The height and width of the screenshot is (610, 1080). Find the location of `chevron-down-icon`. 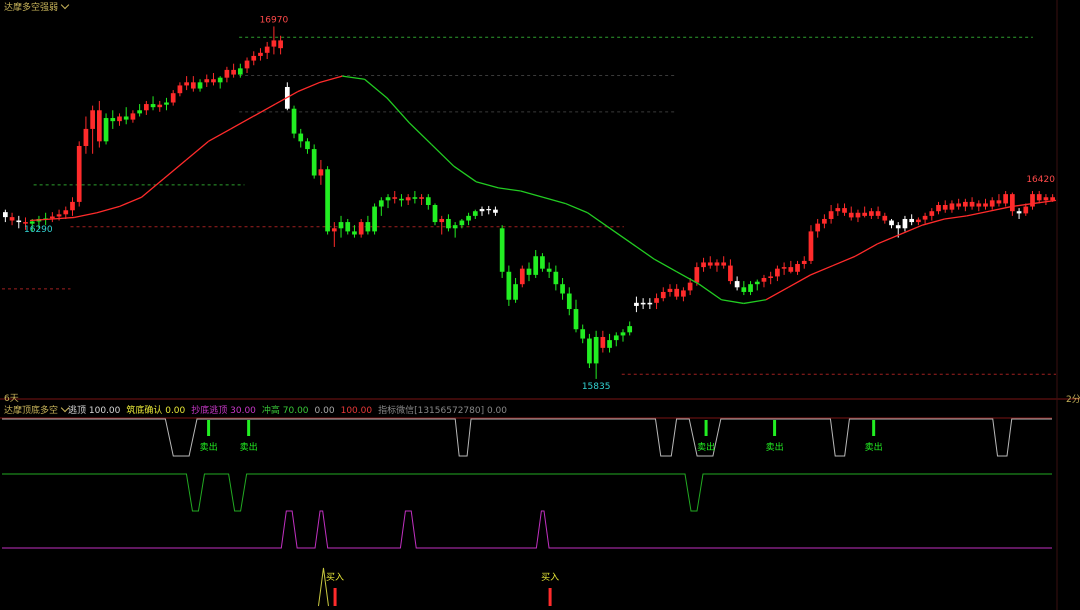

chevron-down-icon is located at coordinates (65, 5).